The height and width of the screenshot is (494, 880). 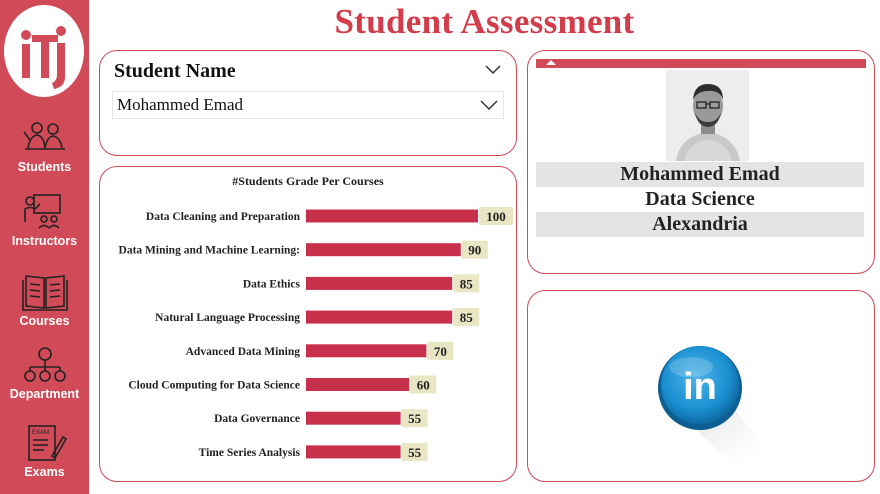 What do you see at coordinates (227, 318) in the screenshot?
I see `category-label: Natural Language Processing` at bounding box center [227, 318].